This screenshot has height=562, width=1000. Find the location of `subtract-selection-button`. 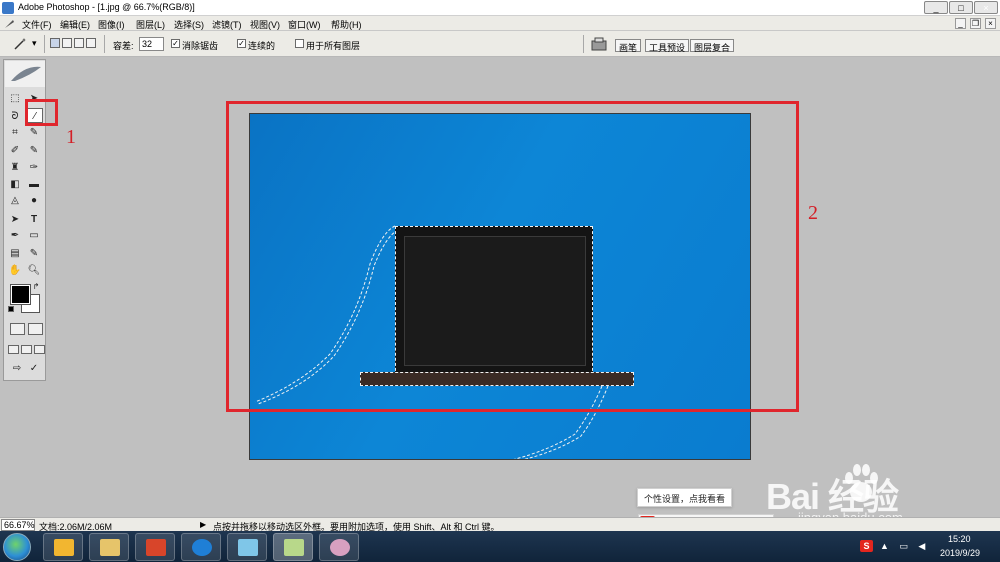

subtract-selection-button is located at coordinates (79, 43).